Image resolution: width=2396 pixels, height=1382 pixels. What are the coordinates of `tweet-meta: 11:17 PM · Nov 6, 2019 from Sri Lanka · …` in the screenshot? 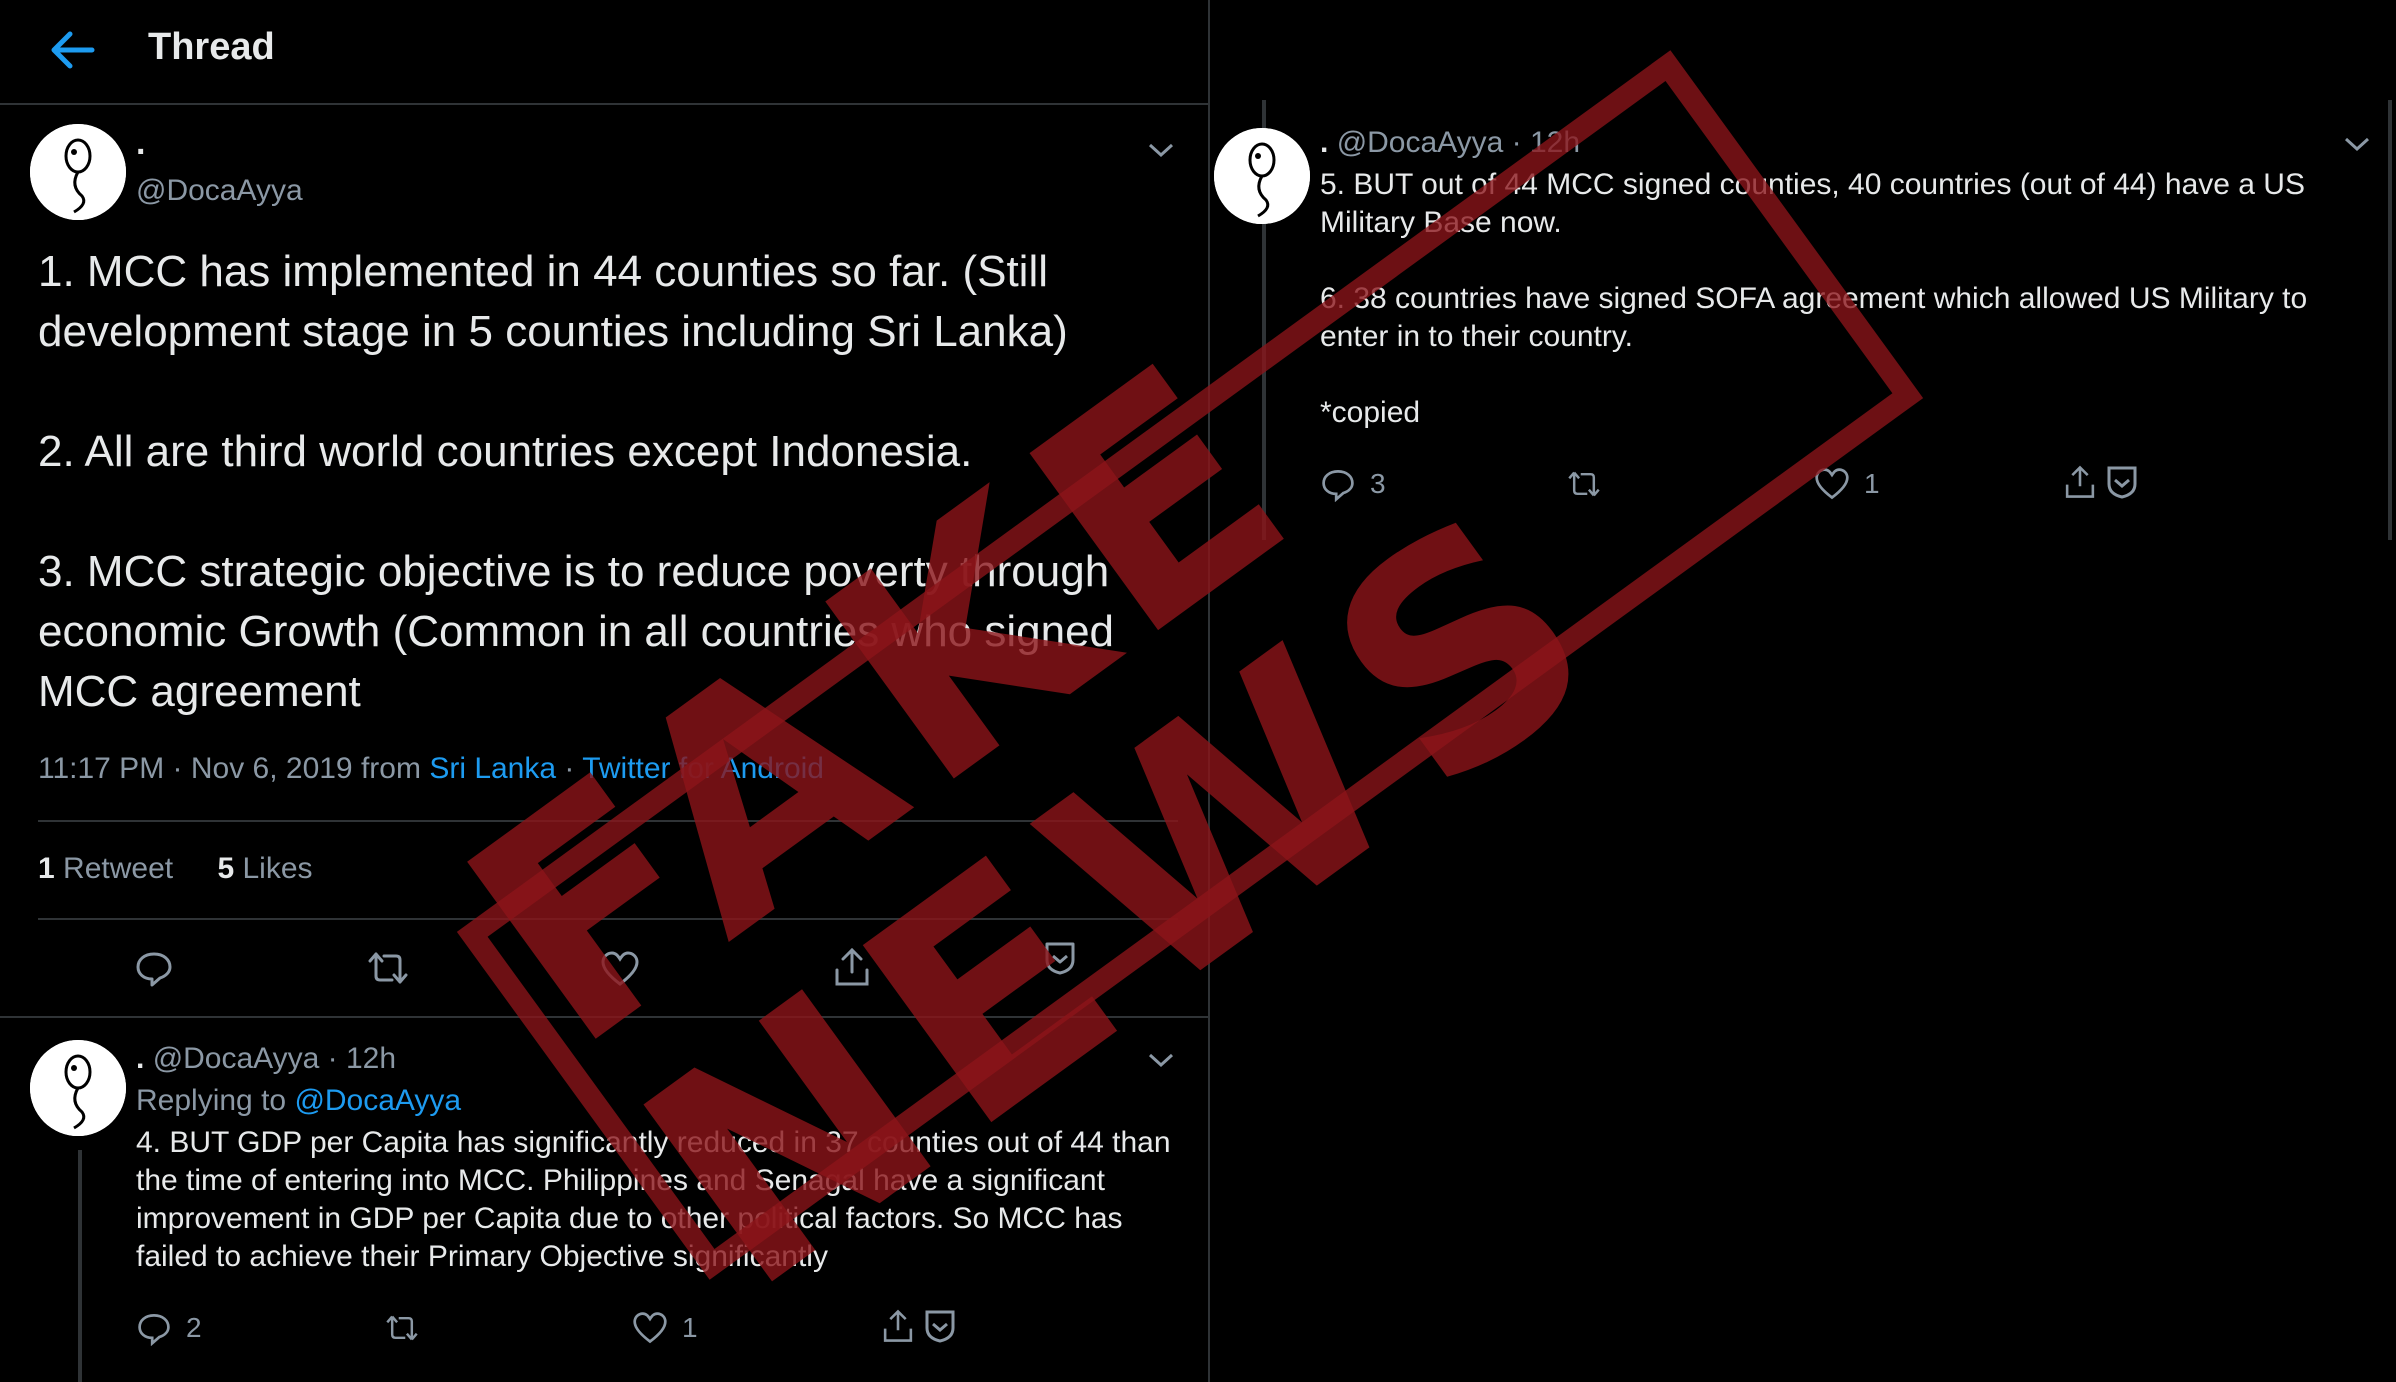 It's located at (431, 769).